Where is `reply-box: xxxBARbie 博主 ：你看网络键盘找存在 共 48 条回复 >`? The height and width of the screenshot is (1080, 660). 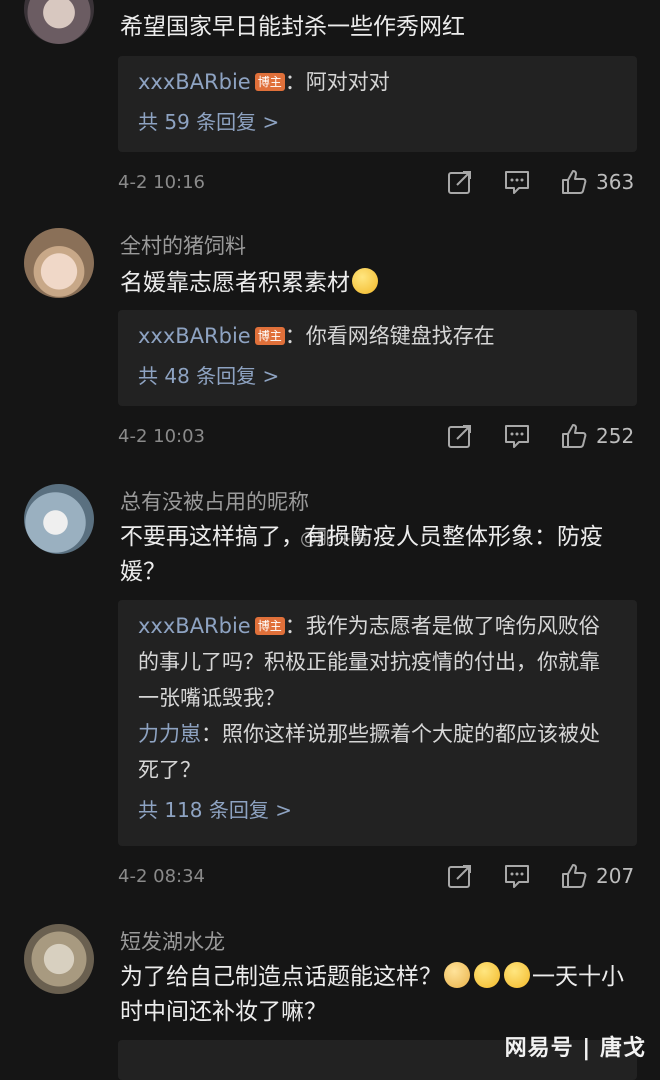
reply-box: xxxBARbie 博主 ：你看网络键盘找存在 共 48 条回复 > is located at coordinates (377, 358).